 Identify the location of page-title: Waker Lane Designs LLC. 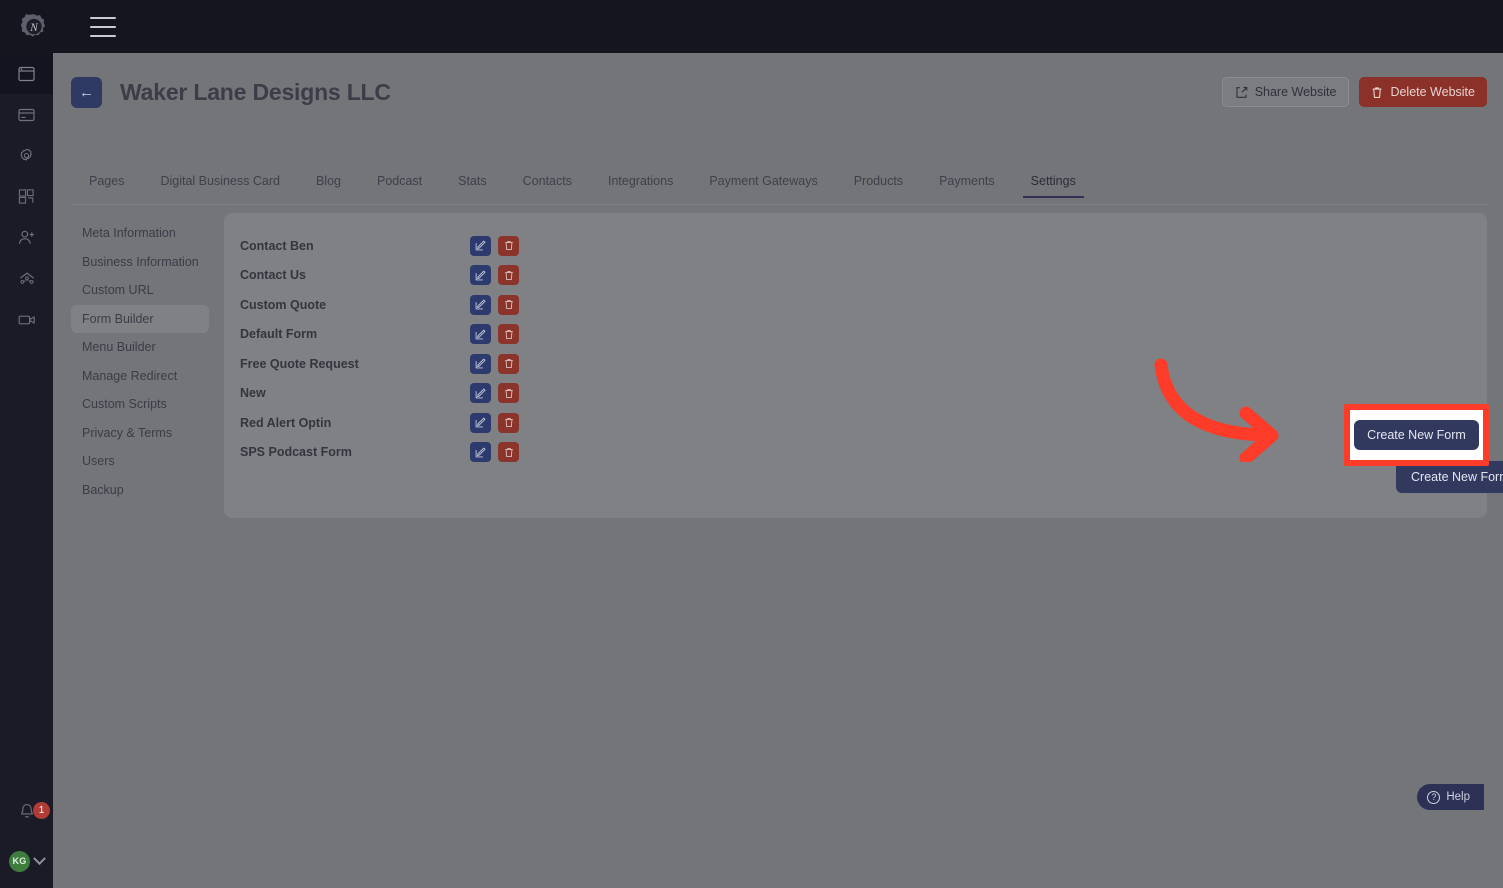
(255, 91).